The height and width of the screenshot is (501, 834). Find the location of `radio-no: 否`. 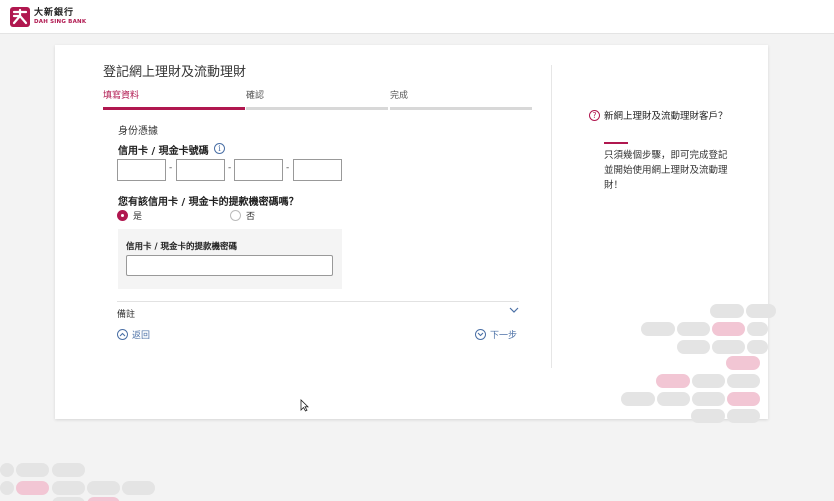

radio-no: 否 is located at coordinates (242, 215).